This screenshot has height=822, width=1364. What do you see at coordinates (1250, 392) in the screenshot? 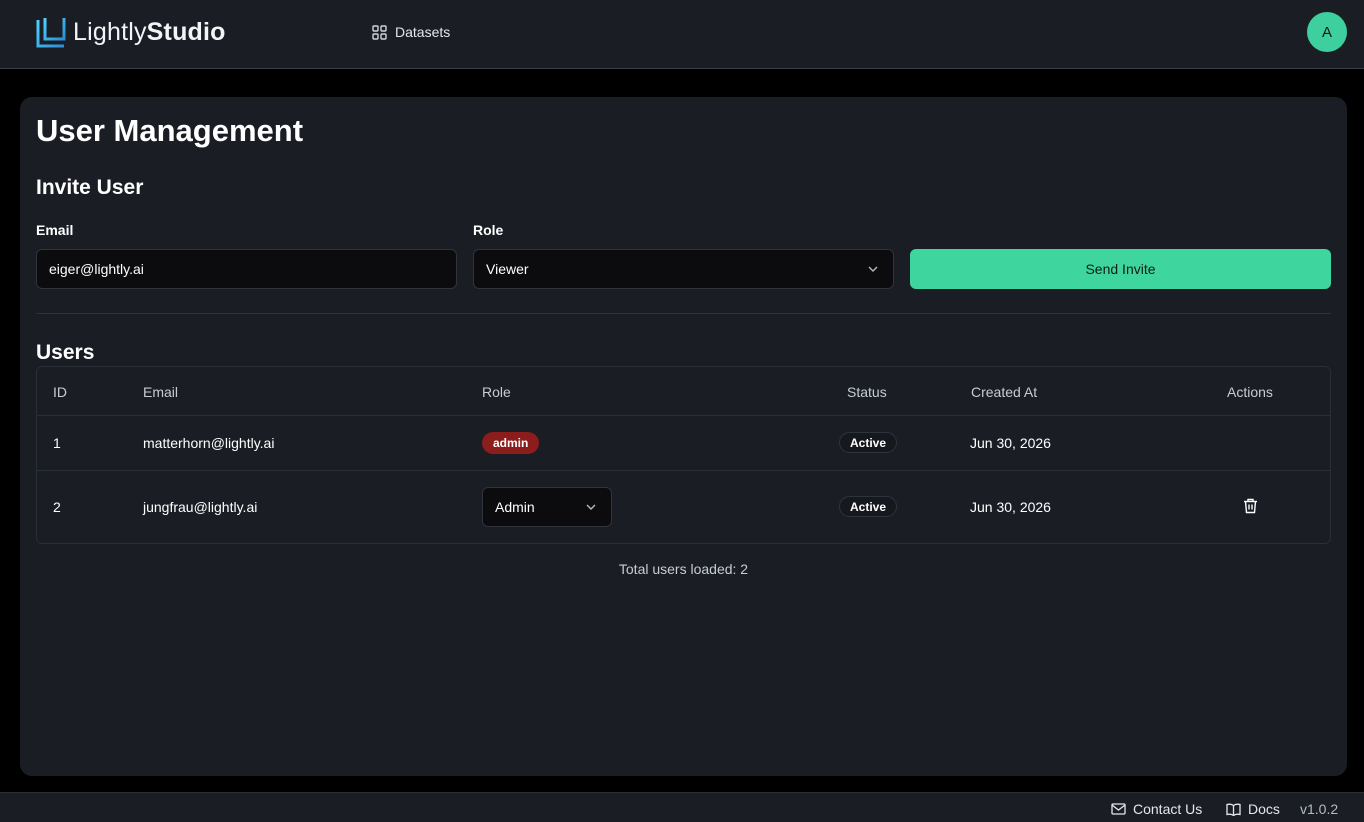
I see `column-header-actions: Actions` at bounding box center [1250, 392].